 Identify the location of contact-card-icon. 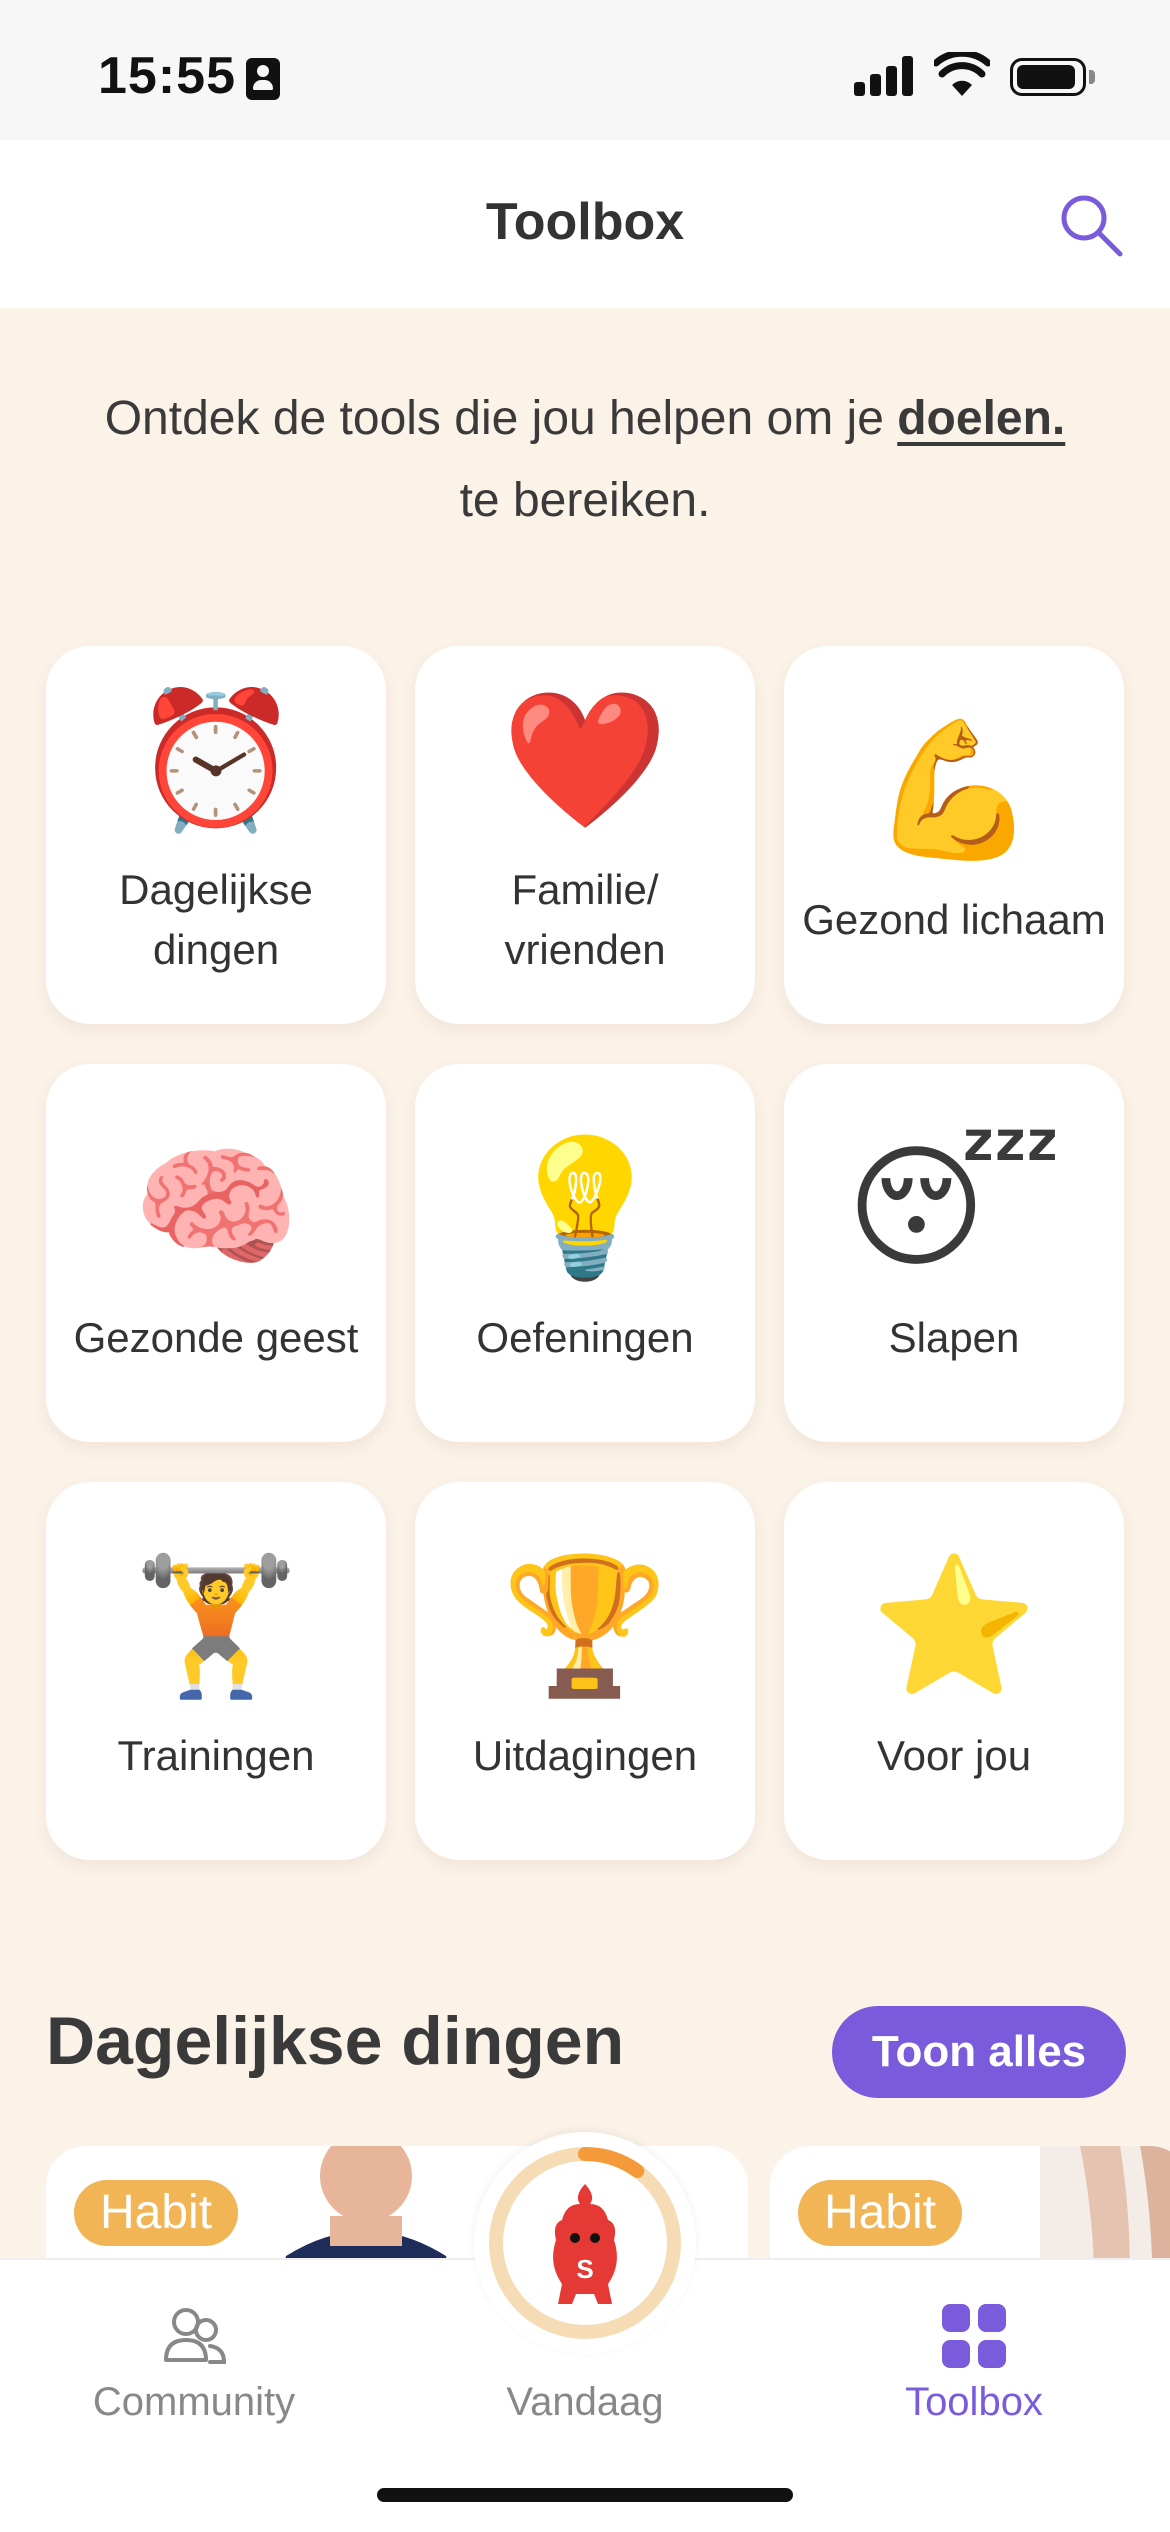
(263, 79).